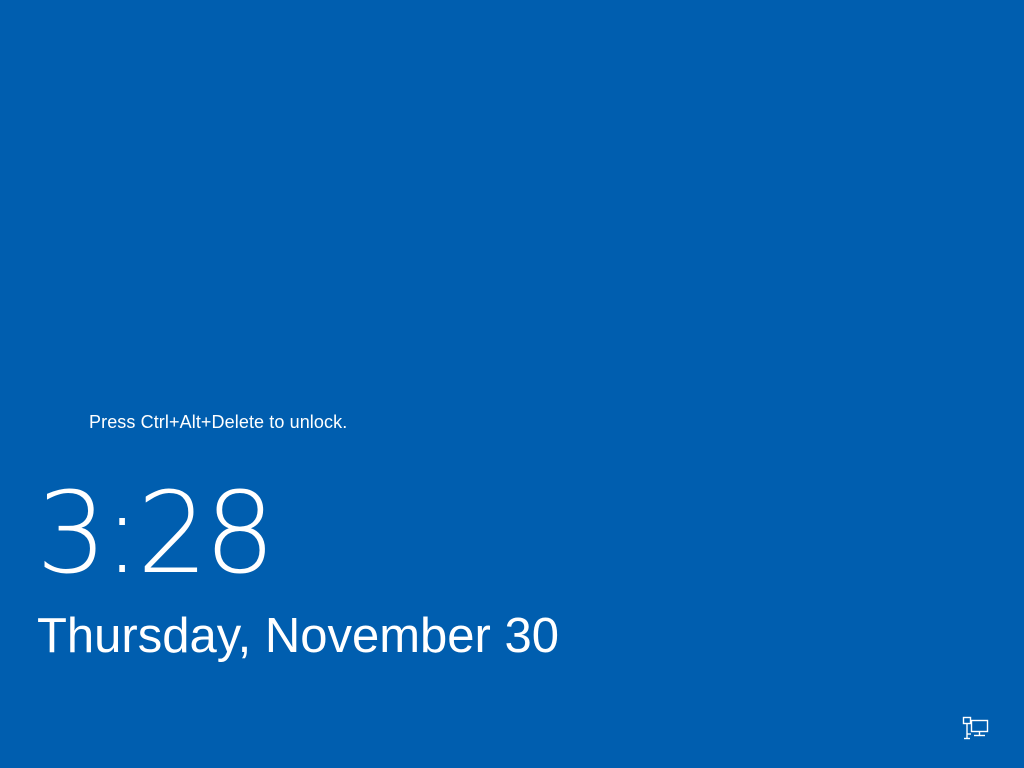 The width and height of the screenshot is (1024, 768). What do you see at coordinates (218, 422) in the screenshot?
I see `unlock-hint: Press Ctrl+Alt+Delete to unlock.` at bounding box center [218, 422].